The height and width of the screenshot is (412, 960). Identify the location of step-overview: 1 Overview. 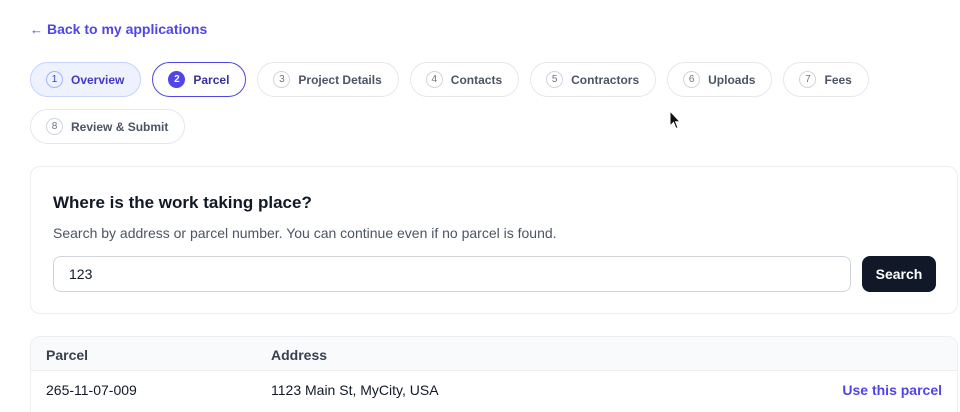
(86, 79).